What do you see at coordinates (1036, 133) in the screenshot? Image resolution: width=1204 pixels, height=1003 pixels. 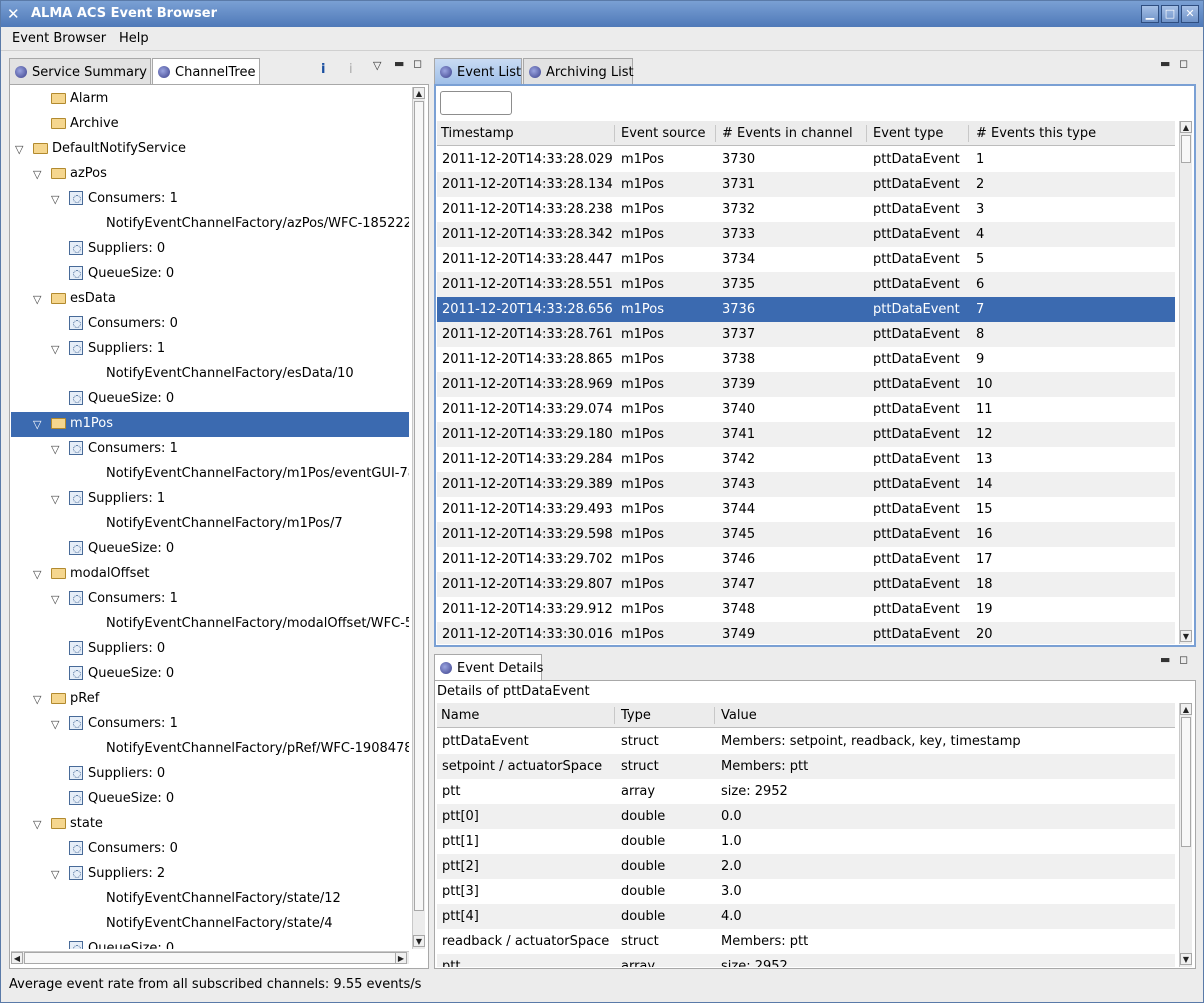 I see `col-events-this-type: # Events this type` at bounding box center [1036, 133].